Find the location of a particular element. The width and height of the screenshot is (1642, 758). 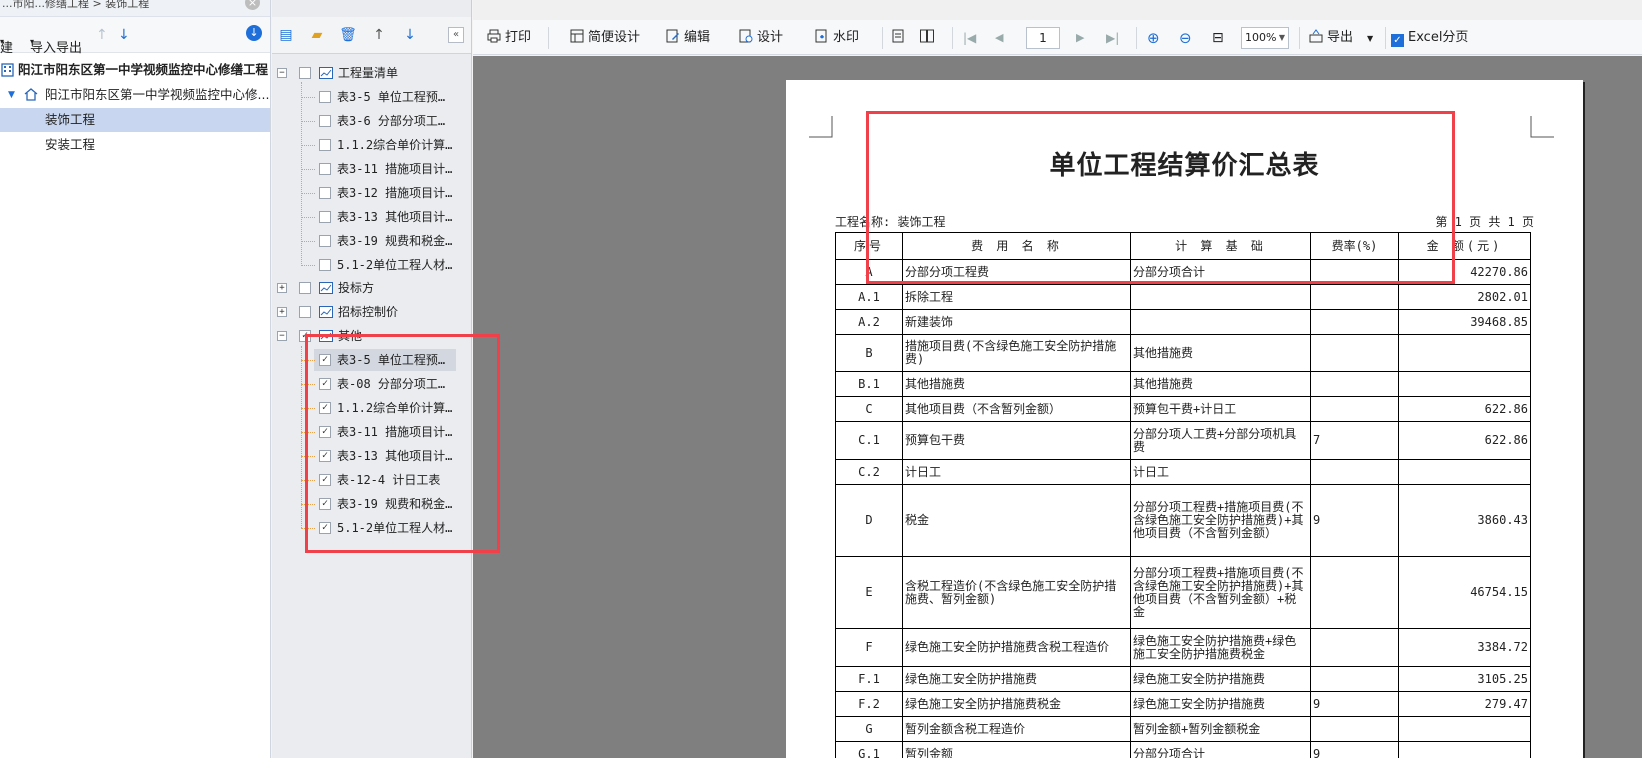

add-folder-icon: ▰ is located at coordinates (317, 35).